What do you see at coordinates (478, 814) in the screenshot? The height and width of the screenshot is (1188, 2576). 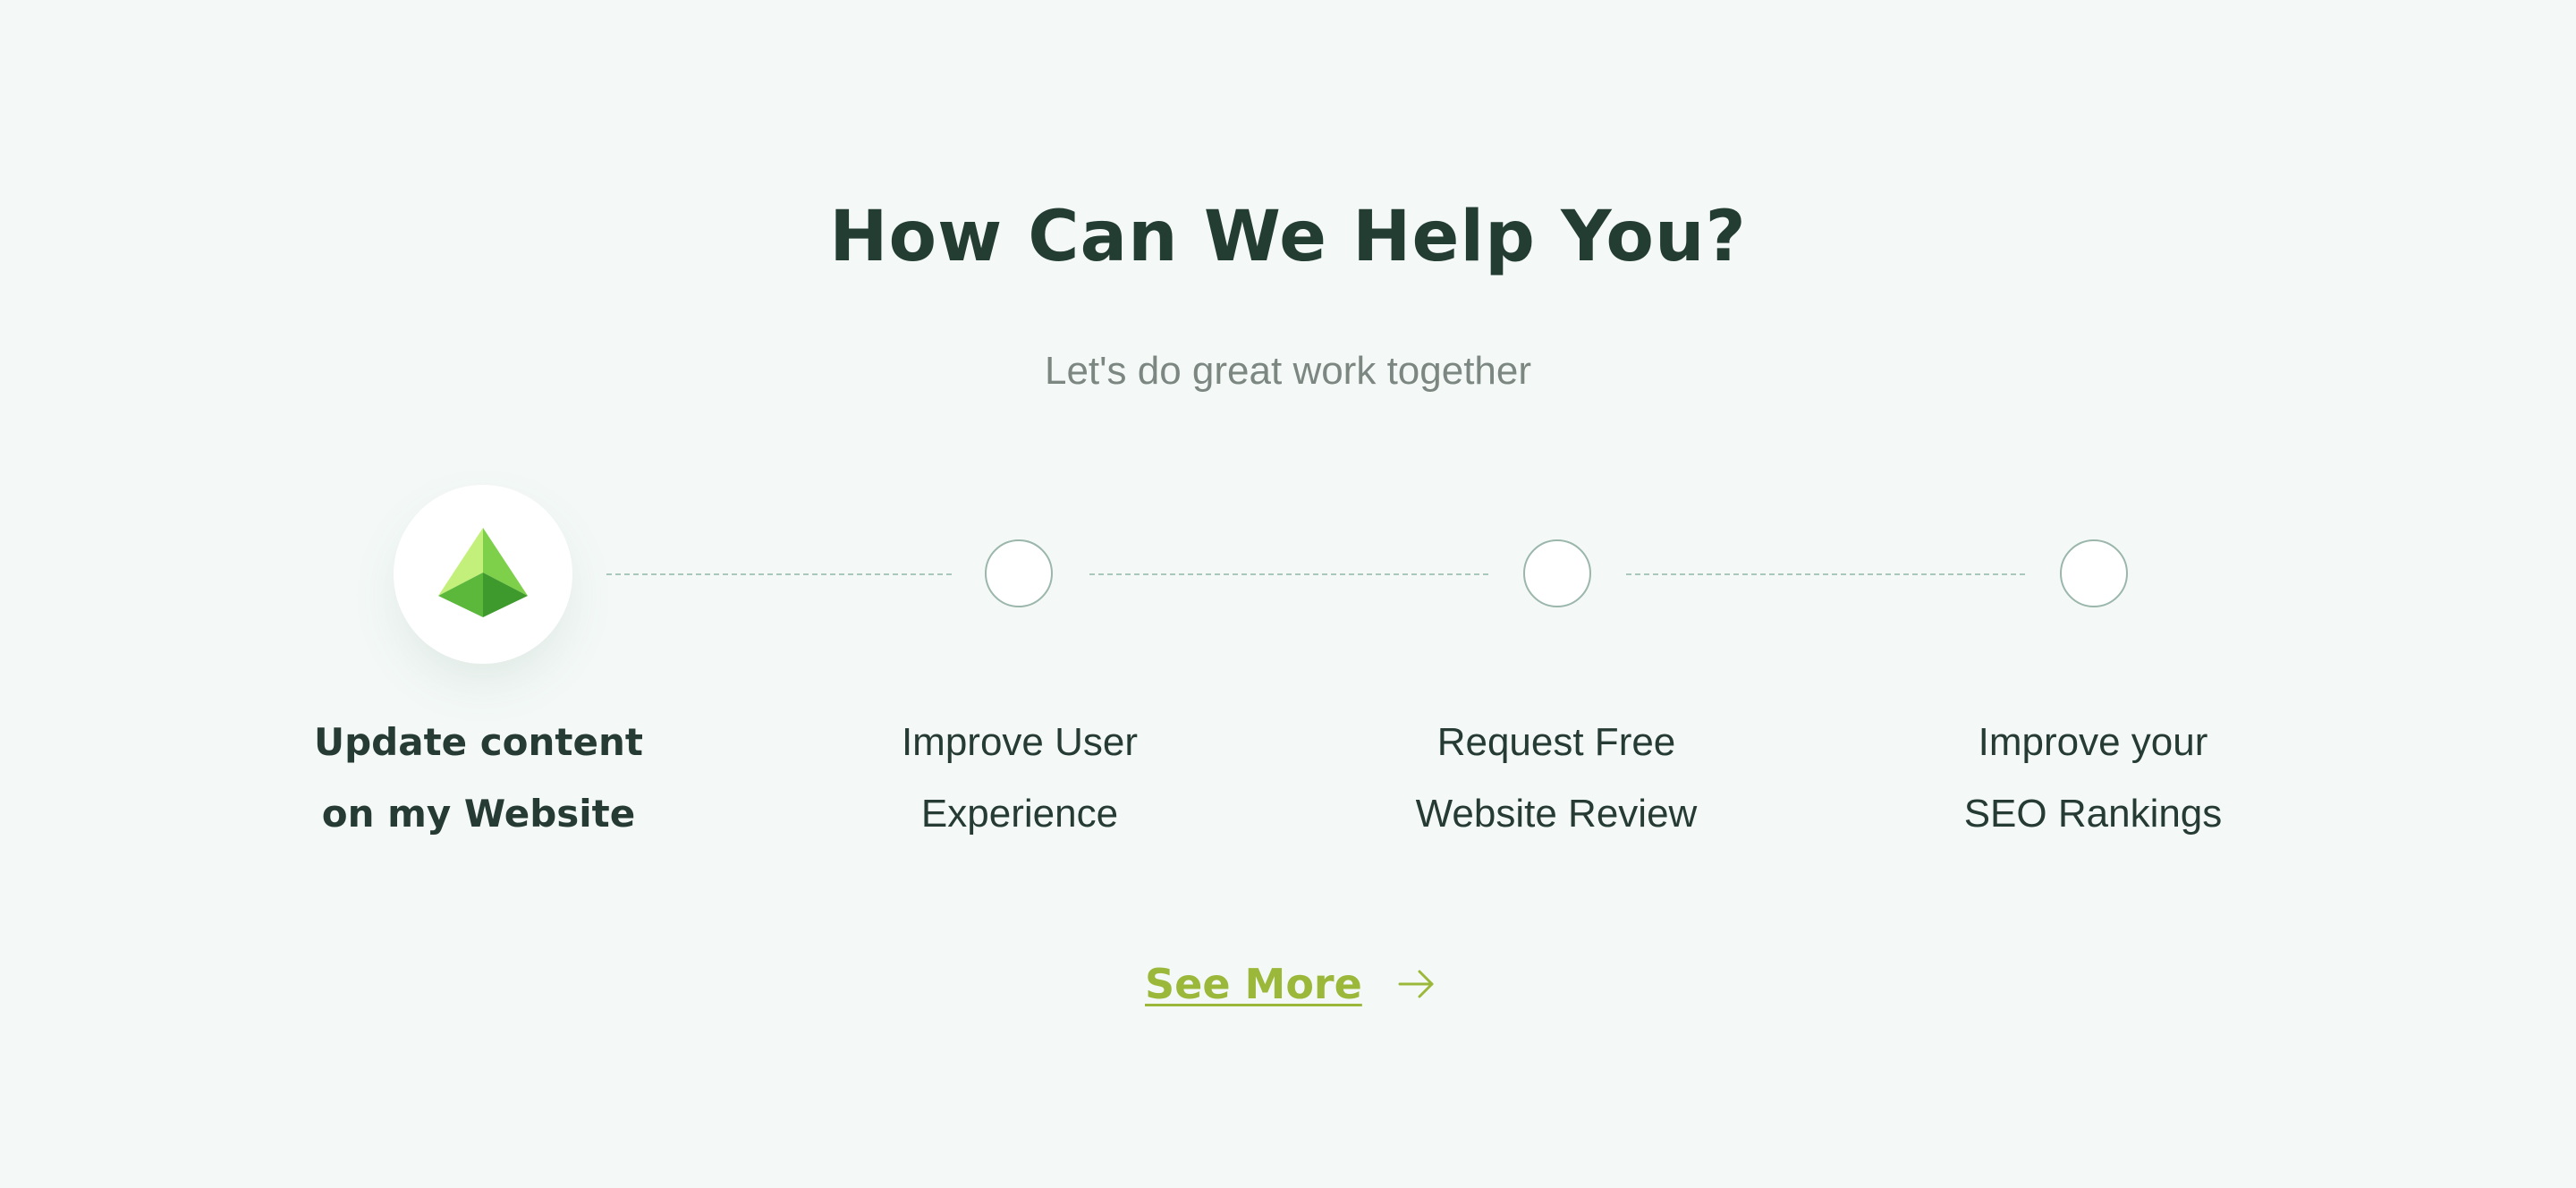 I see `step-1-label-line-2: on my Website` at bounding box center [478, 814].